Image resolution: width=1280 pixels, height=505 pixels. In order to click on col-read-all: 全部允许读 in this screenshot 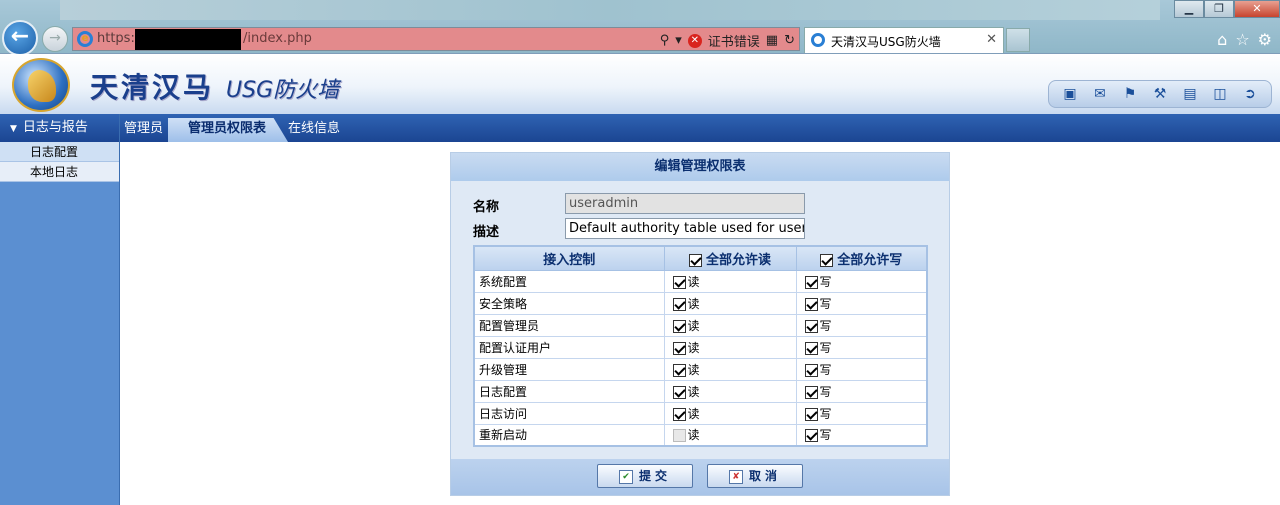, I will do `click(730, 258)`.